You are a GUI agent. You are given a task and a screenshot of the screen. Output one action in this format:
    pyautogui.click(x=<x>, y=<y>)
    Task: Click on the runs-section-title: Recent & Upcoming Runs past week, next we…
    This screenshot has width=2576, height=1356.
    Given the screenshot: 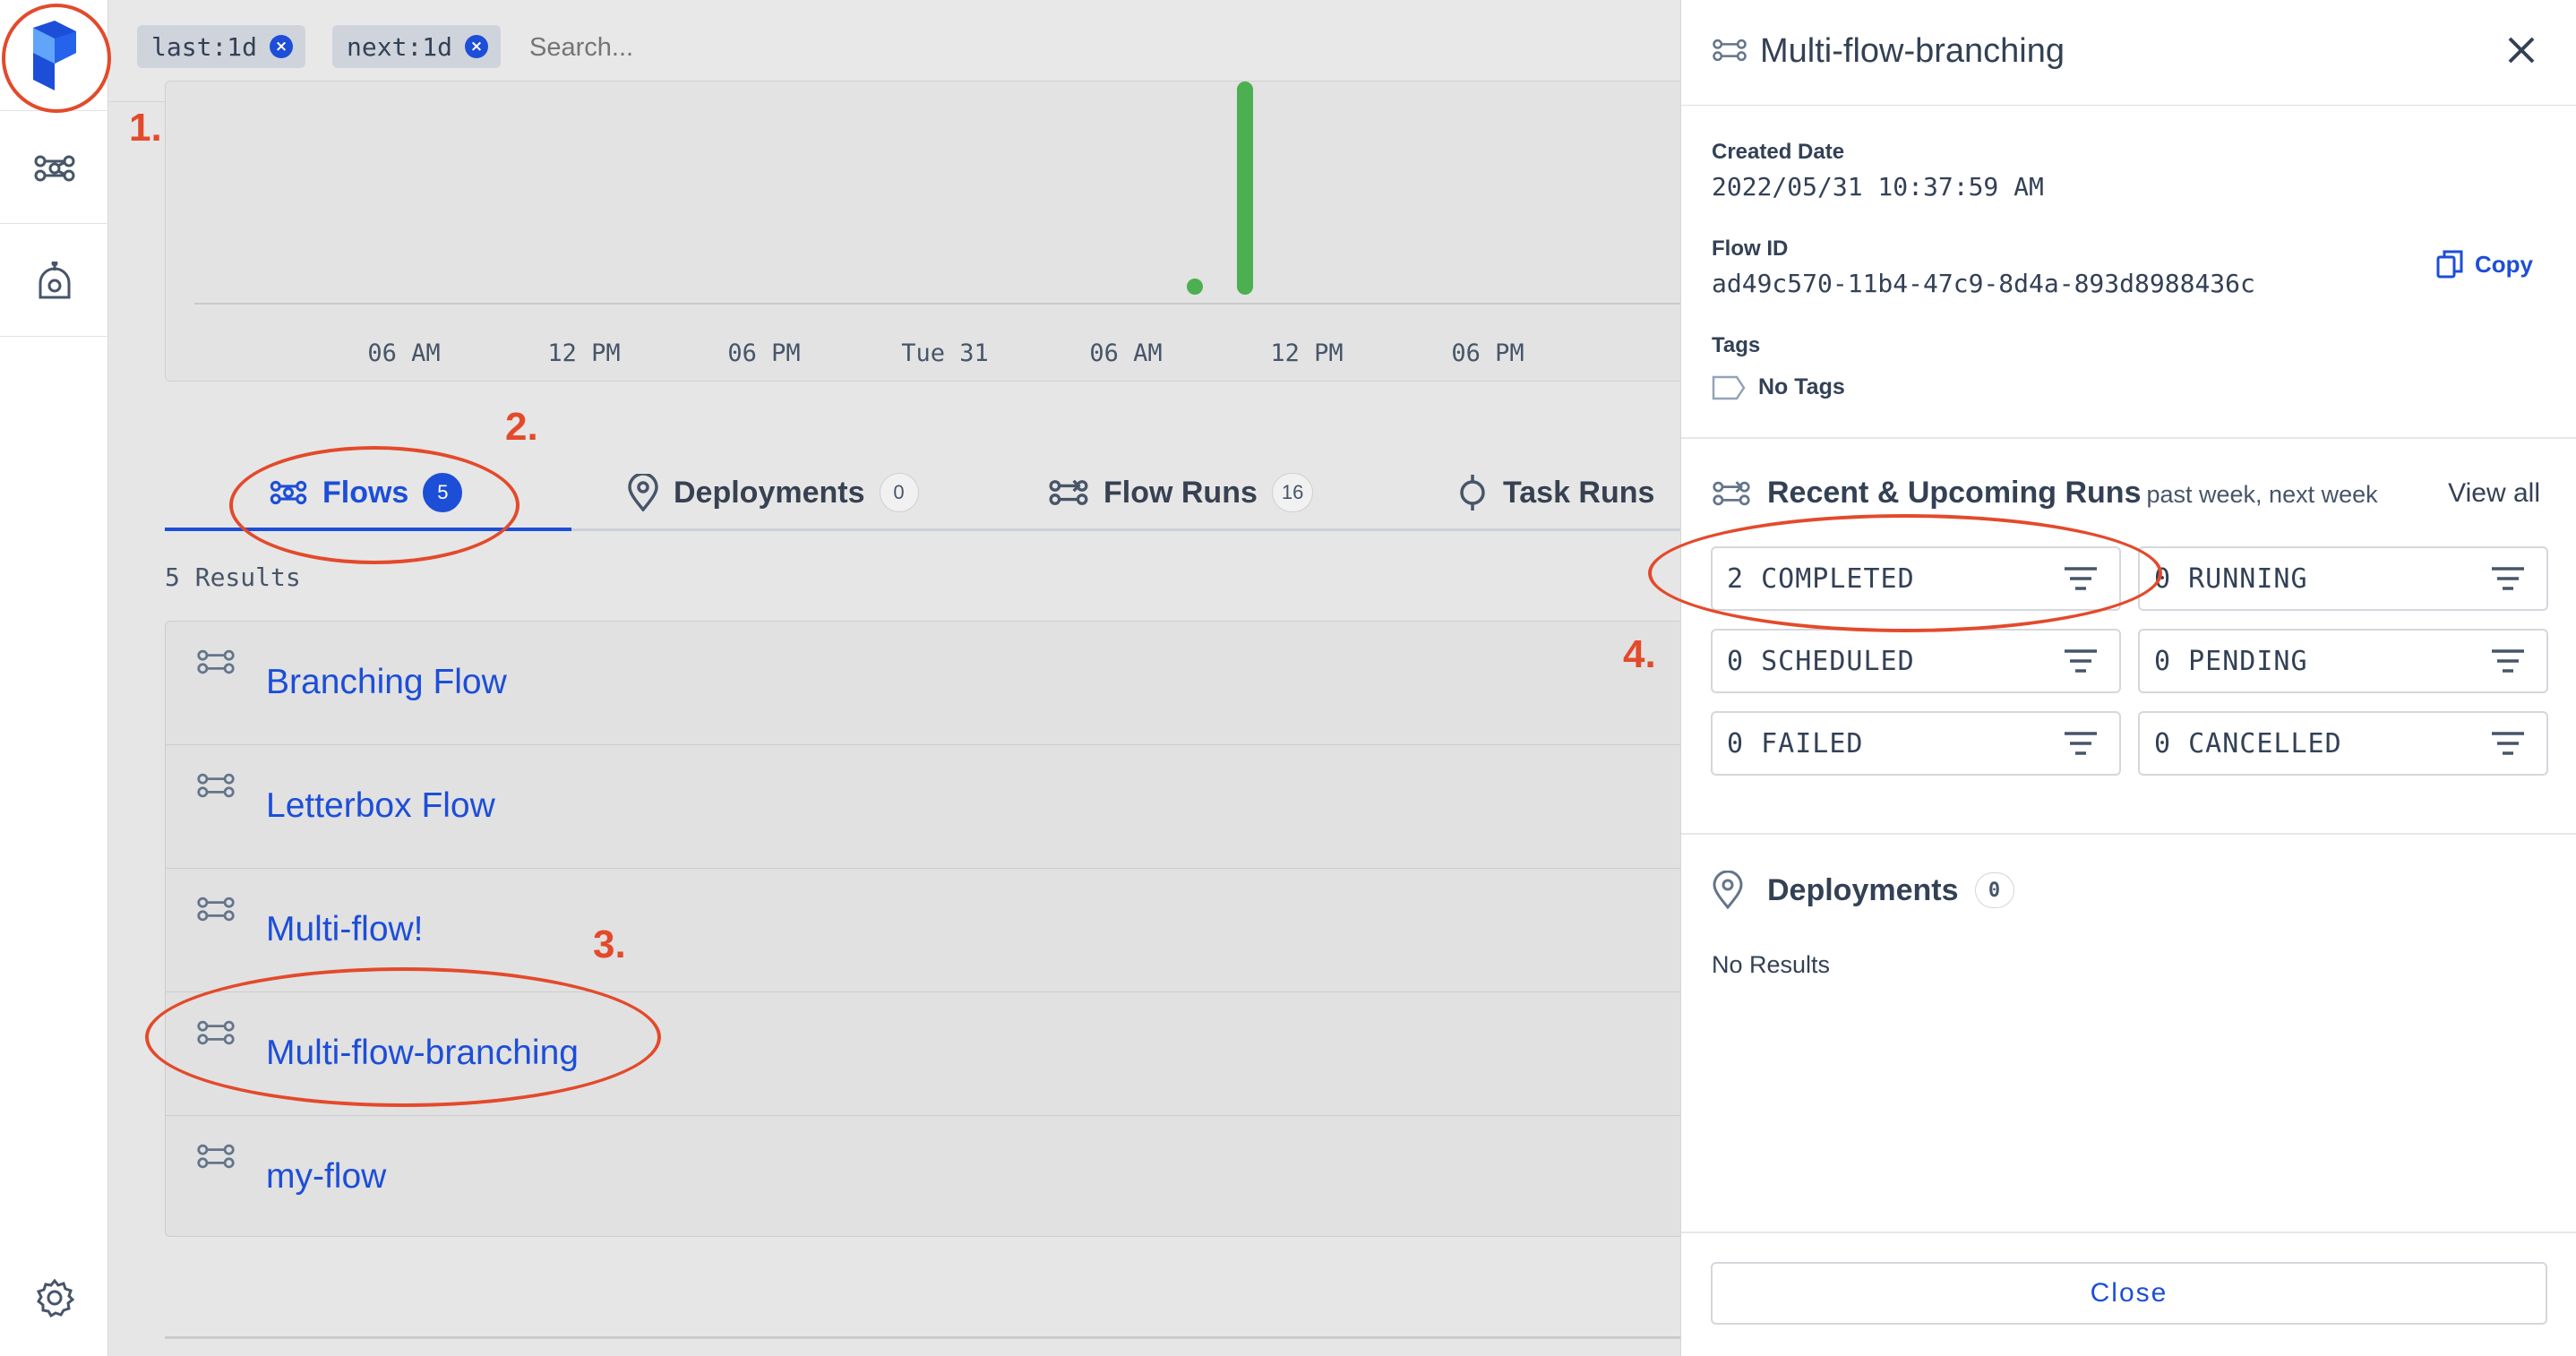 What is the action you would take?
    pyautogui.click(x=2072, y=493)
    